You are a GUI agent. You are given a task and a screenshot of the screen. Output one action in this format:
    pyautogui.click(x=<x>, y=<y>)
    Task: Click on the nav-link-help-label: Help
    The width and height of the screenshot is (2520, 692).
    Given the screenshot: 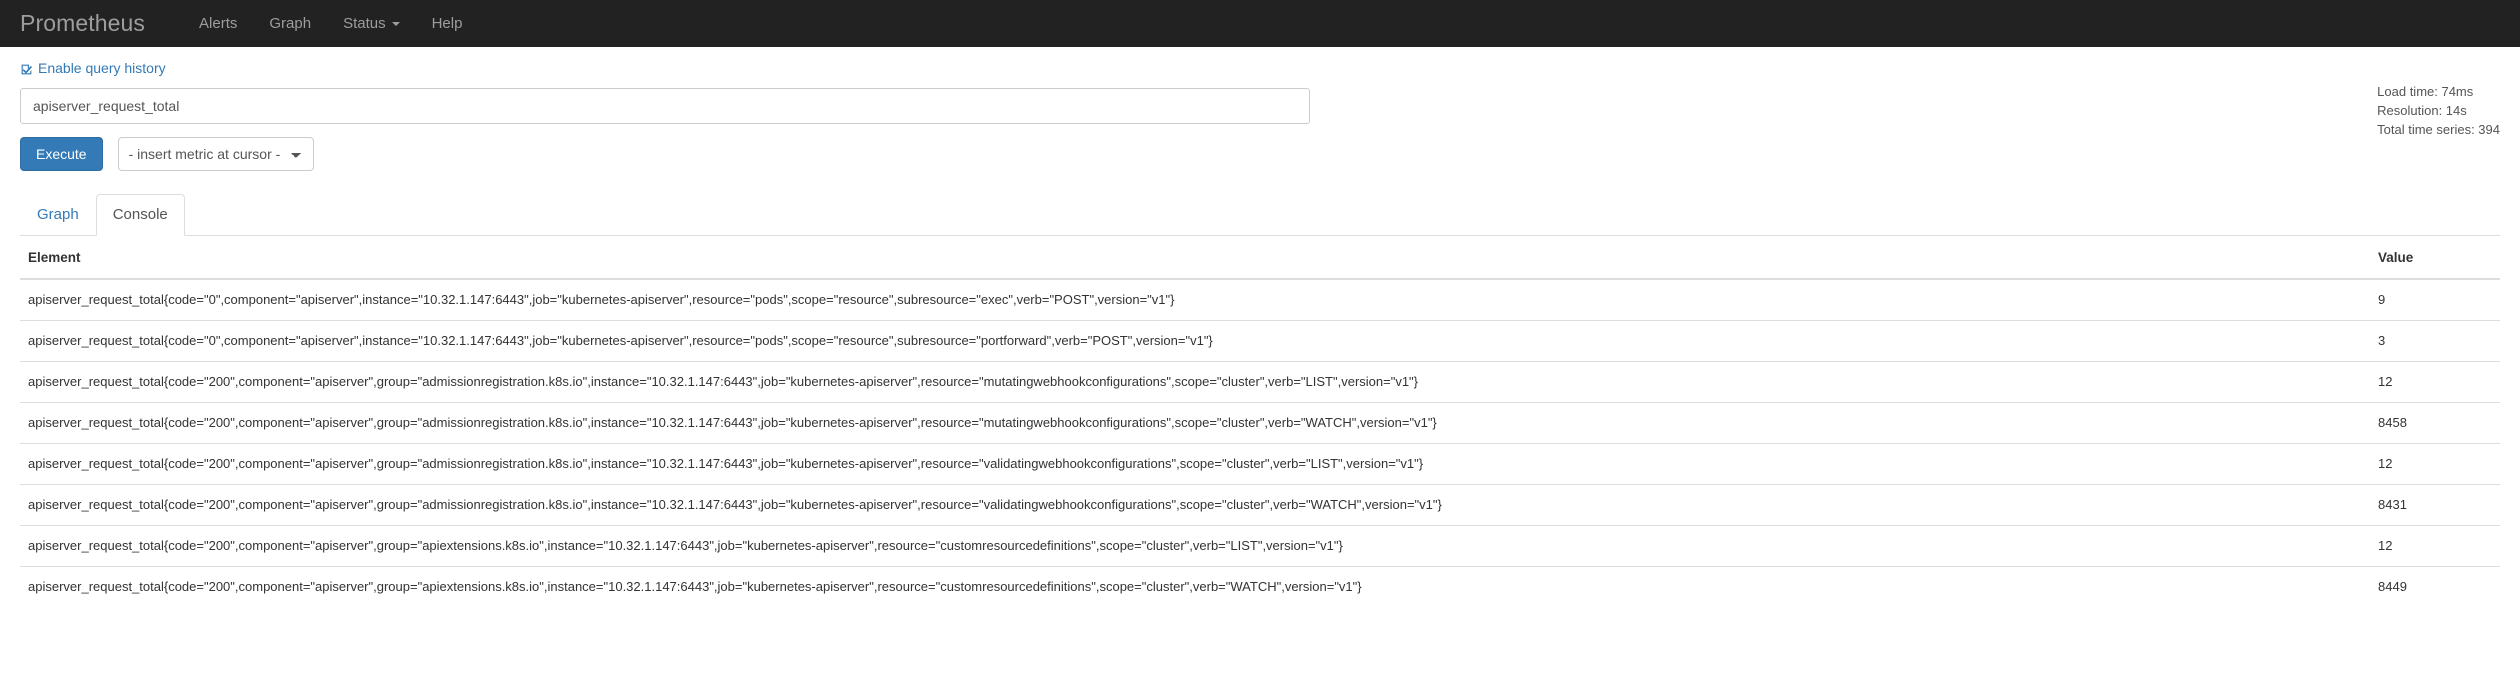 What is the action you would take?
    pyautogui.click(x=447, y=23)
    